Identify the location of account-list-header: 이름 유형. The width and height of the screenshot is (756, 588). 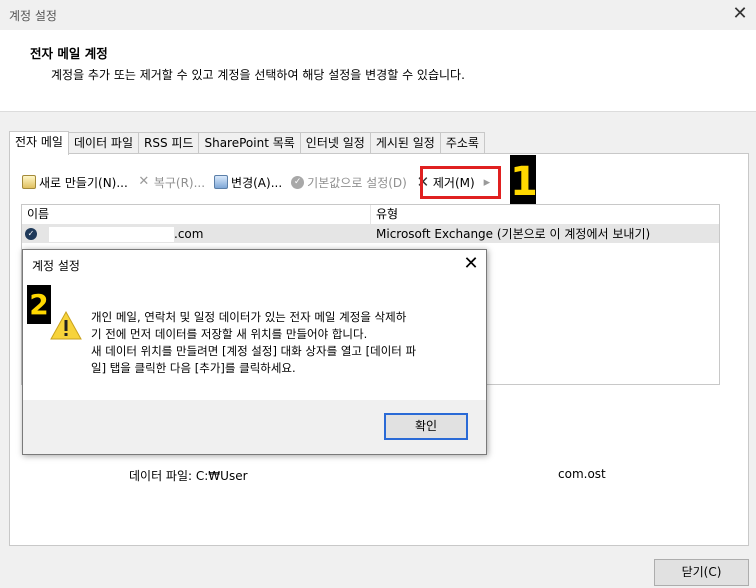
(370, 215).